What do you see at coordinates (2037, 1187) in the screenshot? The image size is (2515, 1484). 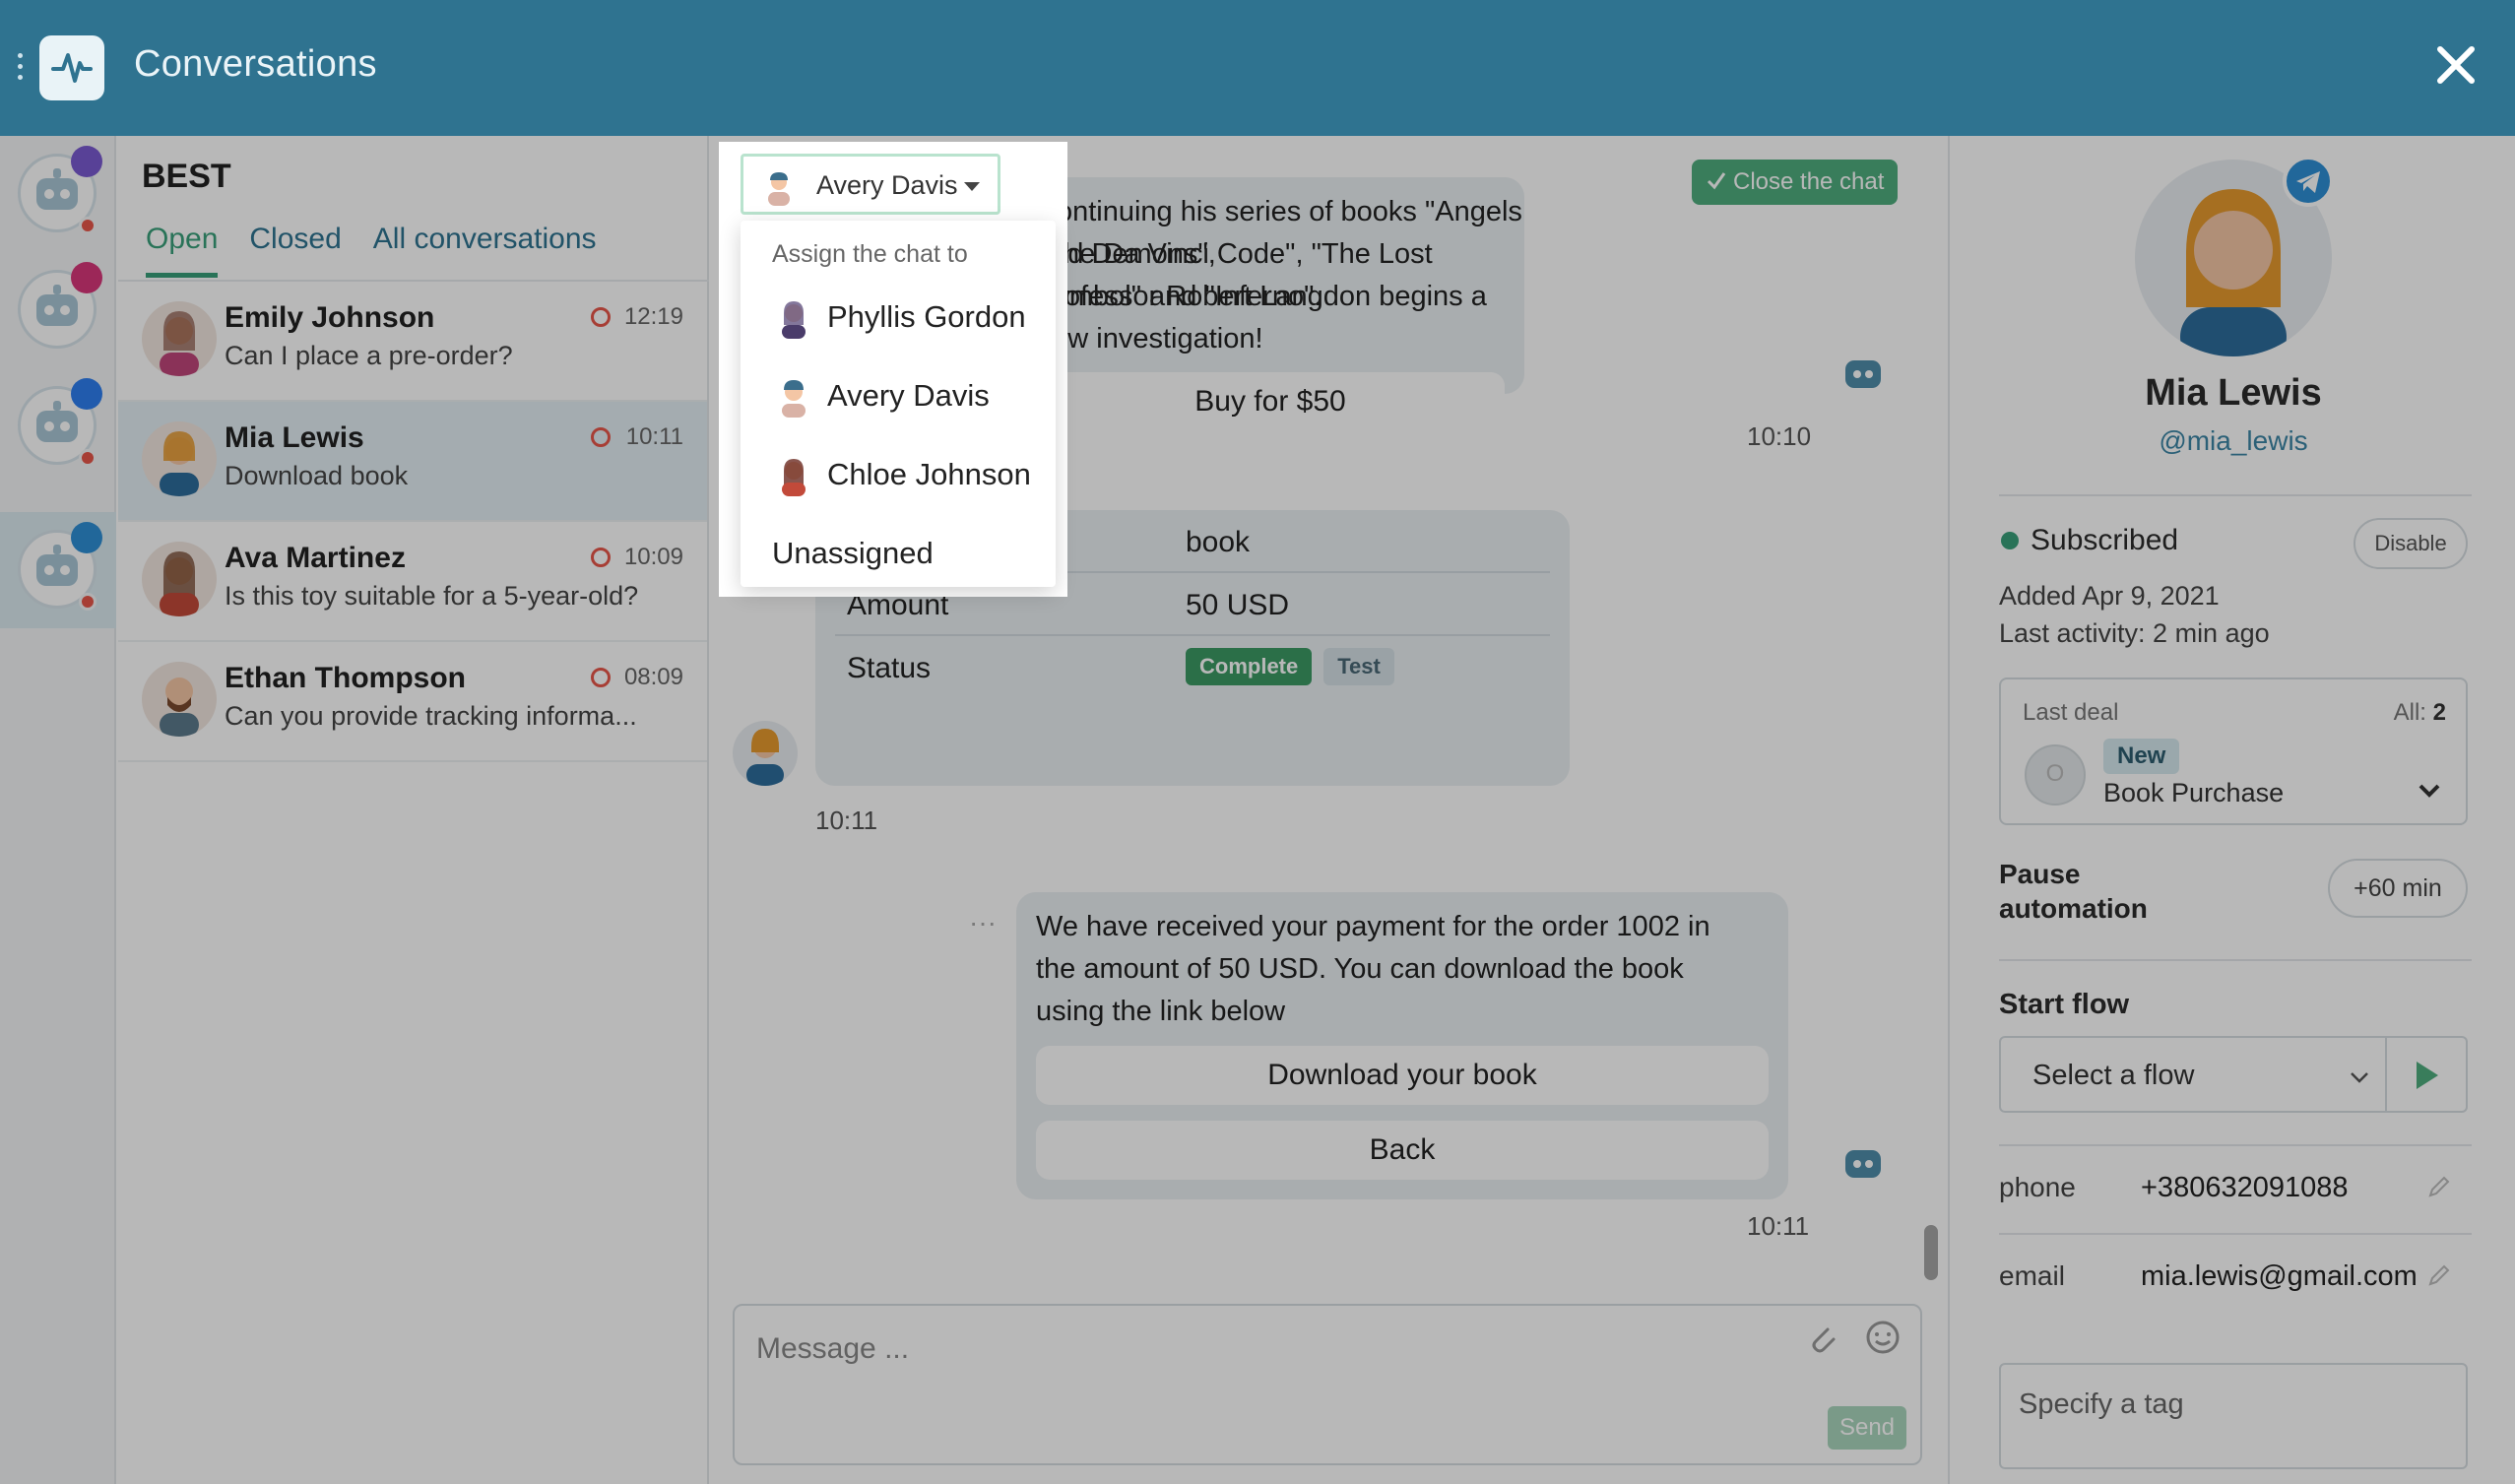 I see `phone-label: phone` at bounding box center [2037, 1187].